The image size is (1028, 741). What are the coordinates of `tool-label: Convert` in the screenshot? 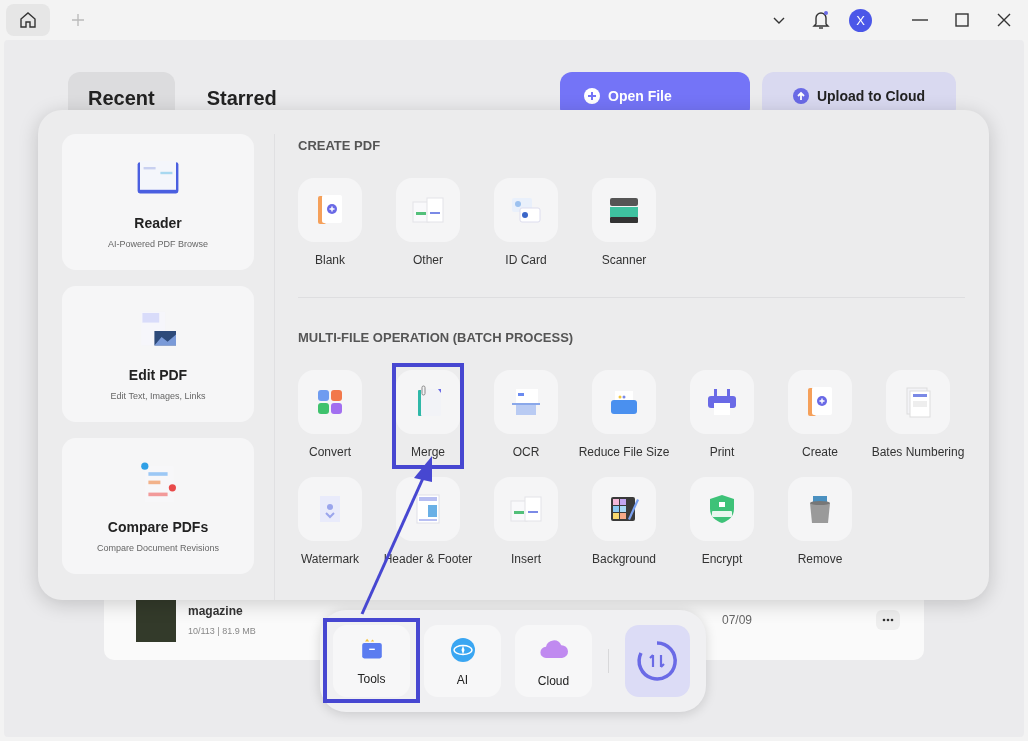 It's located at (330, 452).